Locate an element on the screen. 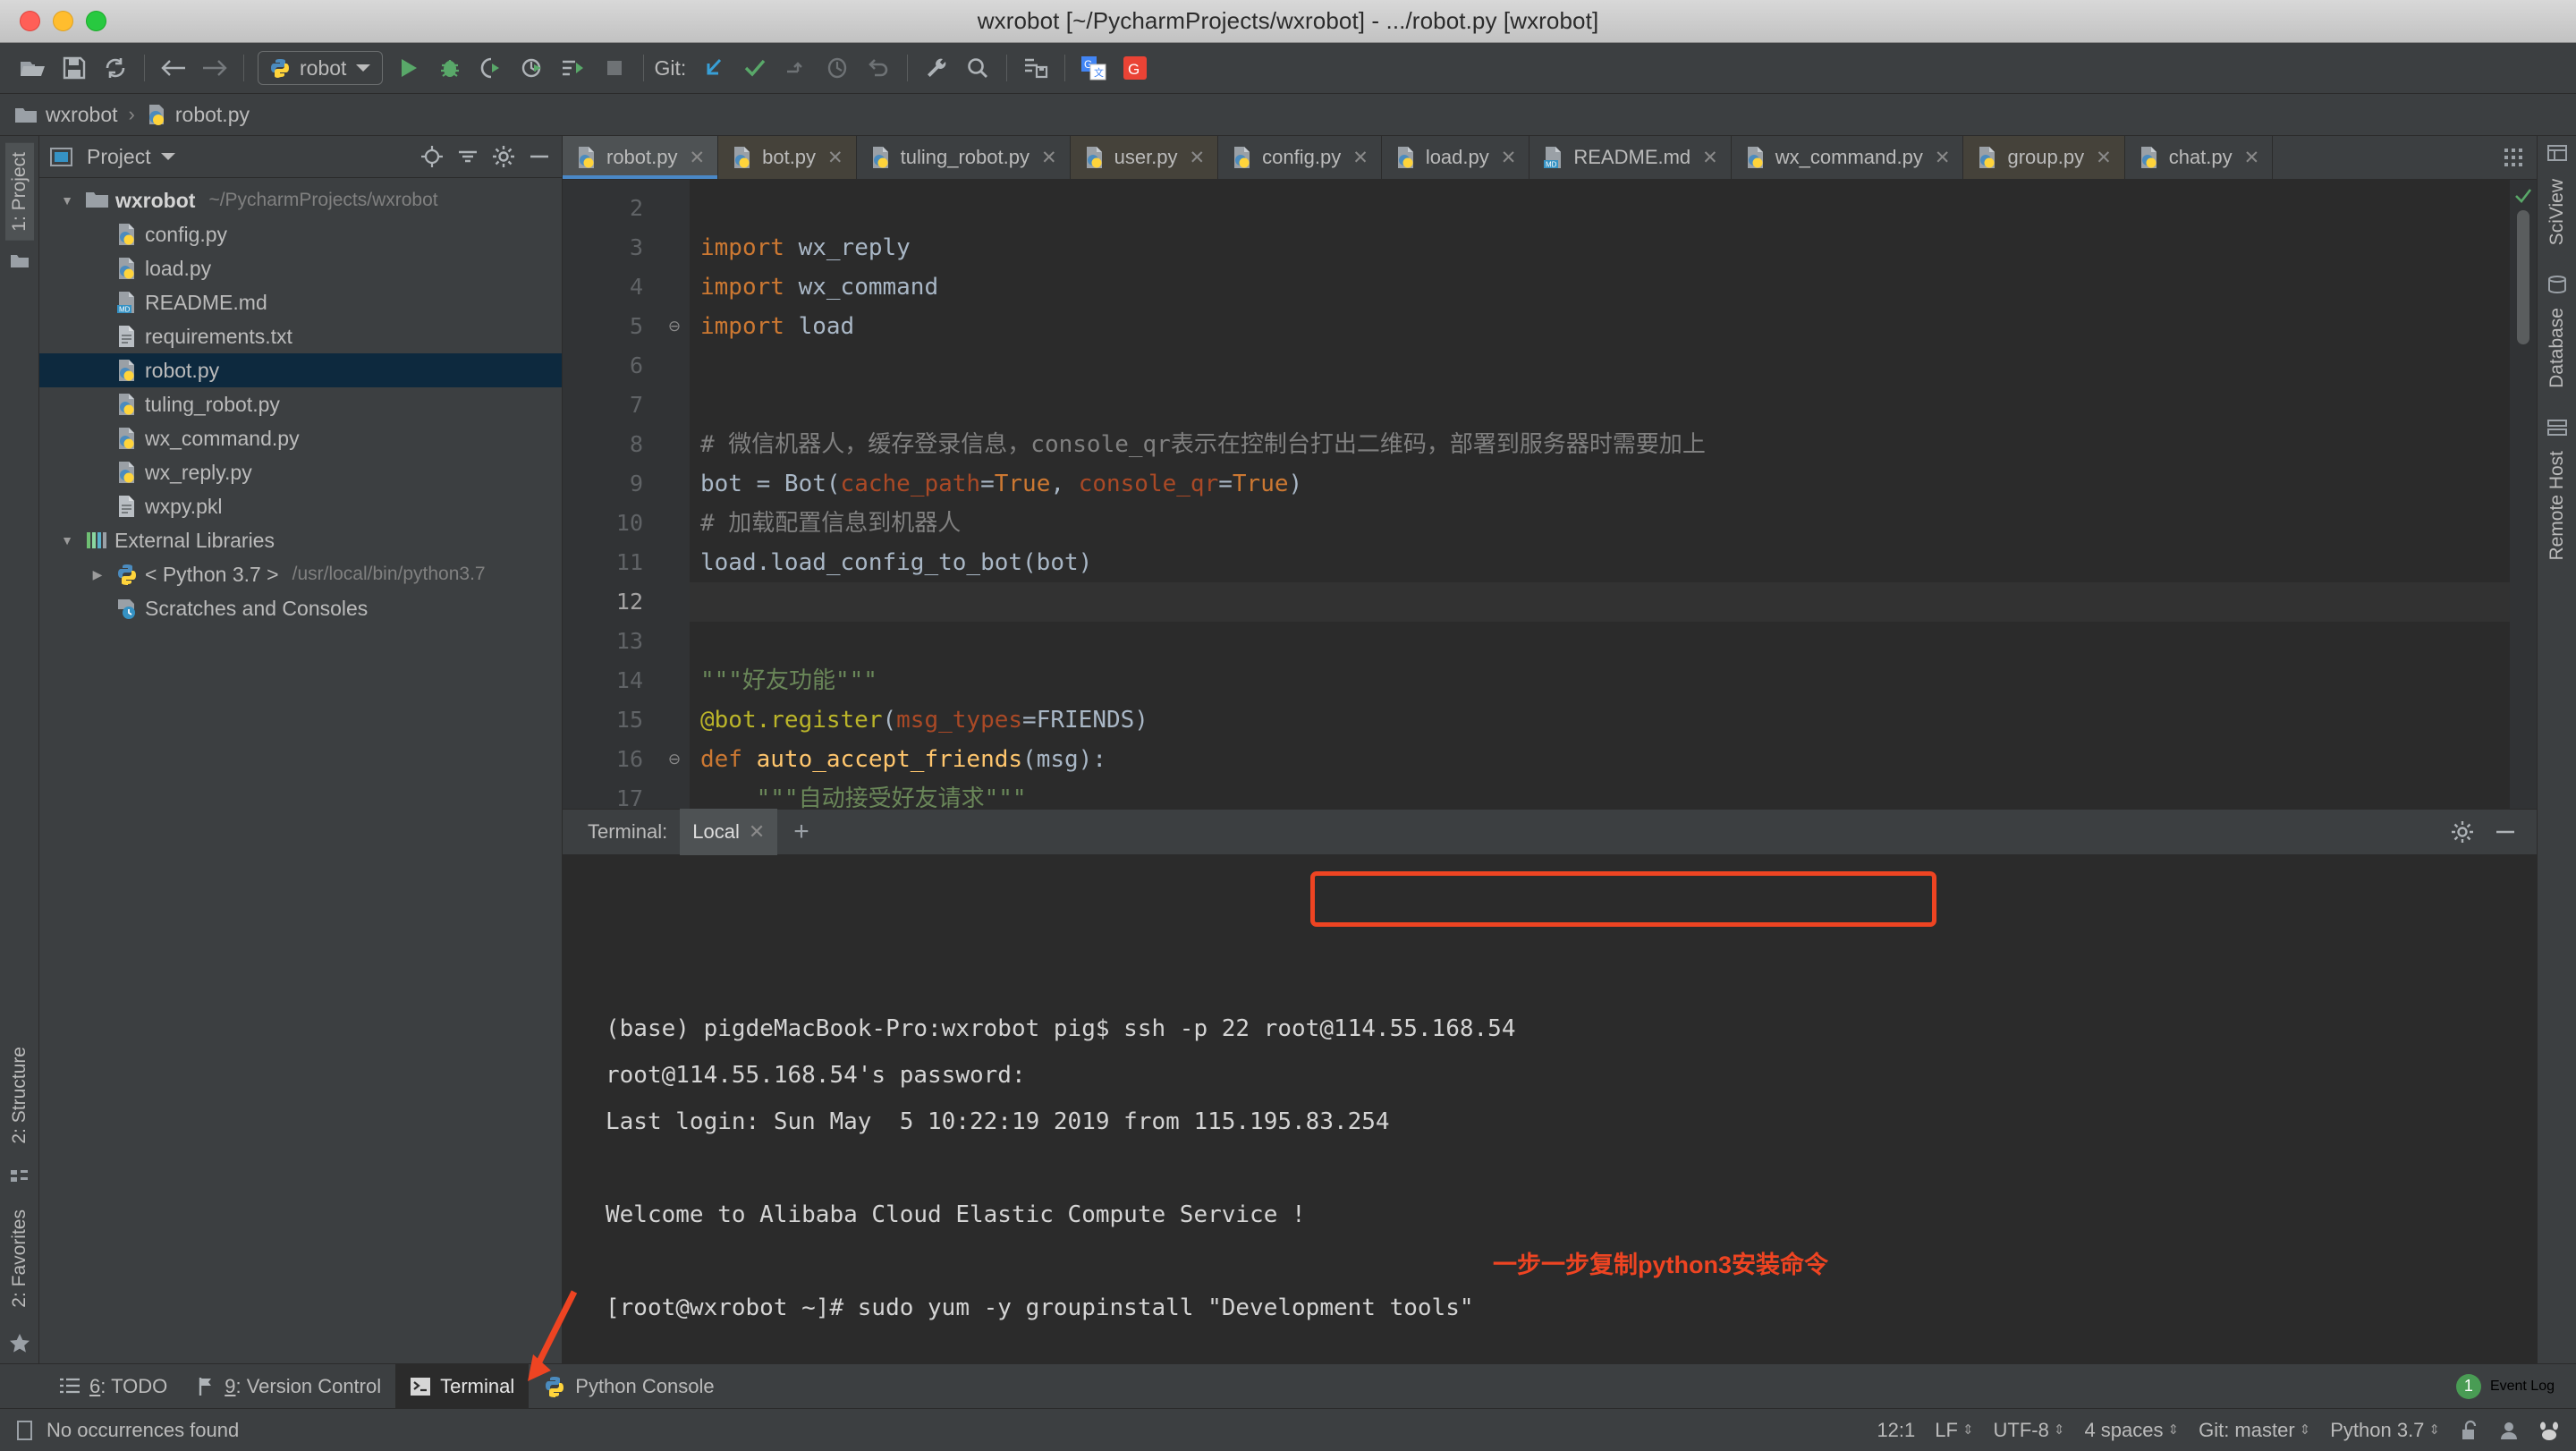 The height and width of the screenshot is (1451, 2576). editor-tab-config-py: config.py ✕ is located at coordinates (1300, 157).